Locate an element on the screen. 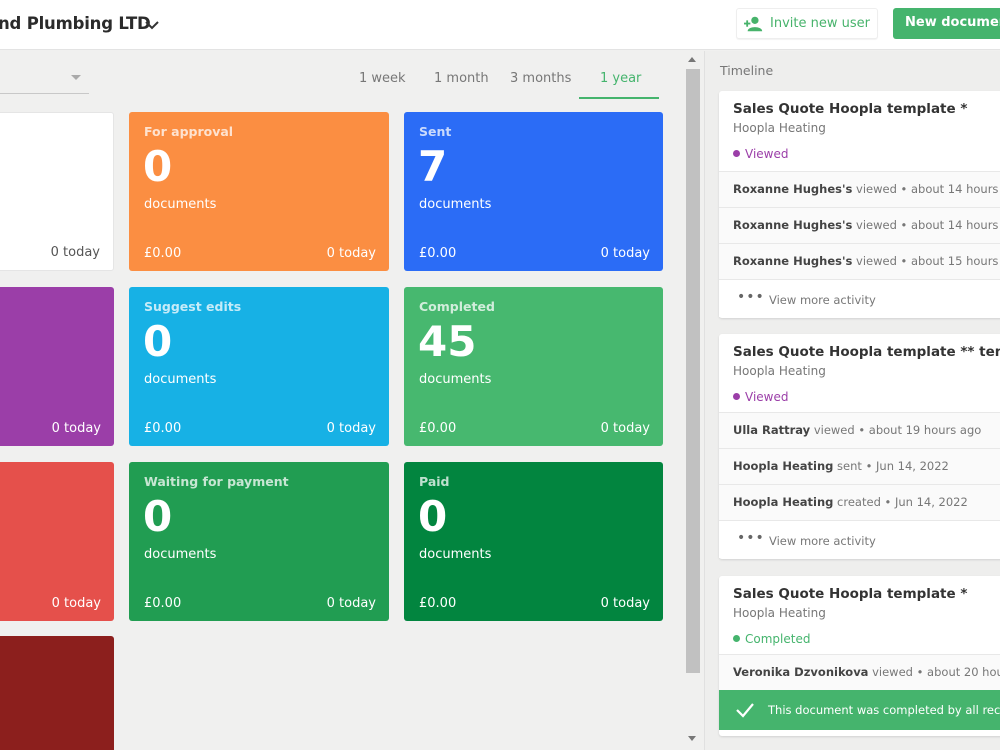 This screenshot has height=750, width=1000. card-expired is located at coordinates (57, 693).